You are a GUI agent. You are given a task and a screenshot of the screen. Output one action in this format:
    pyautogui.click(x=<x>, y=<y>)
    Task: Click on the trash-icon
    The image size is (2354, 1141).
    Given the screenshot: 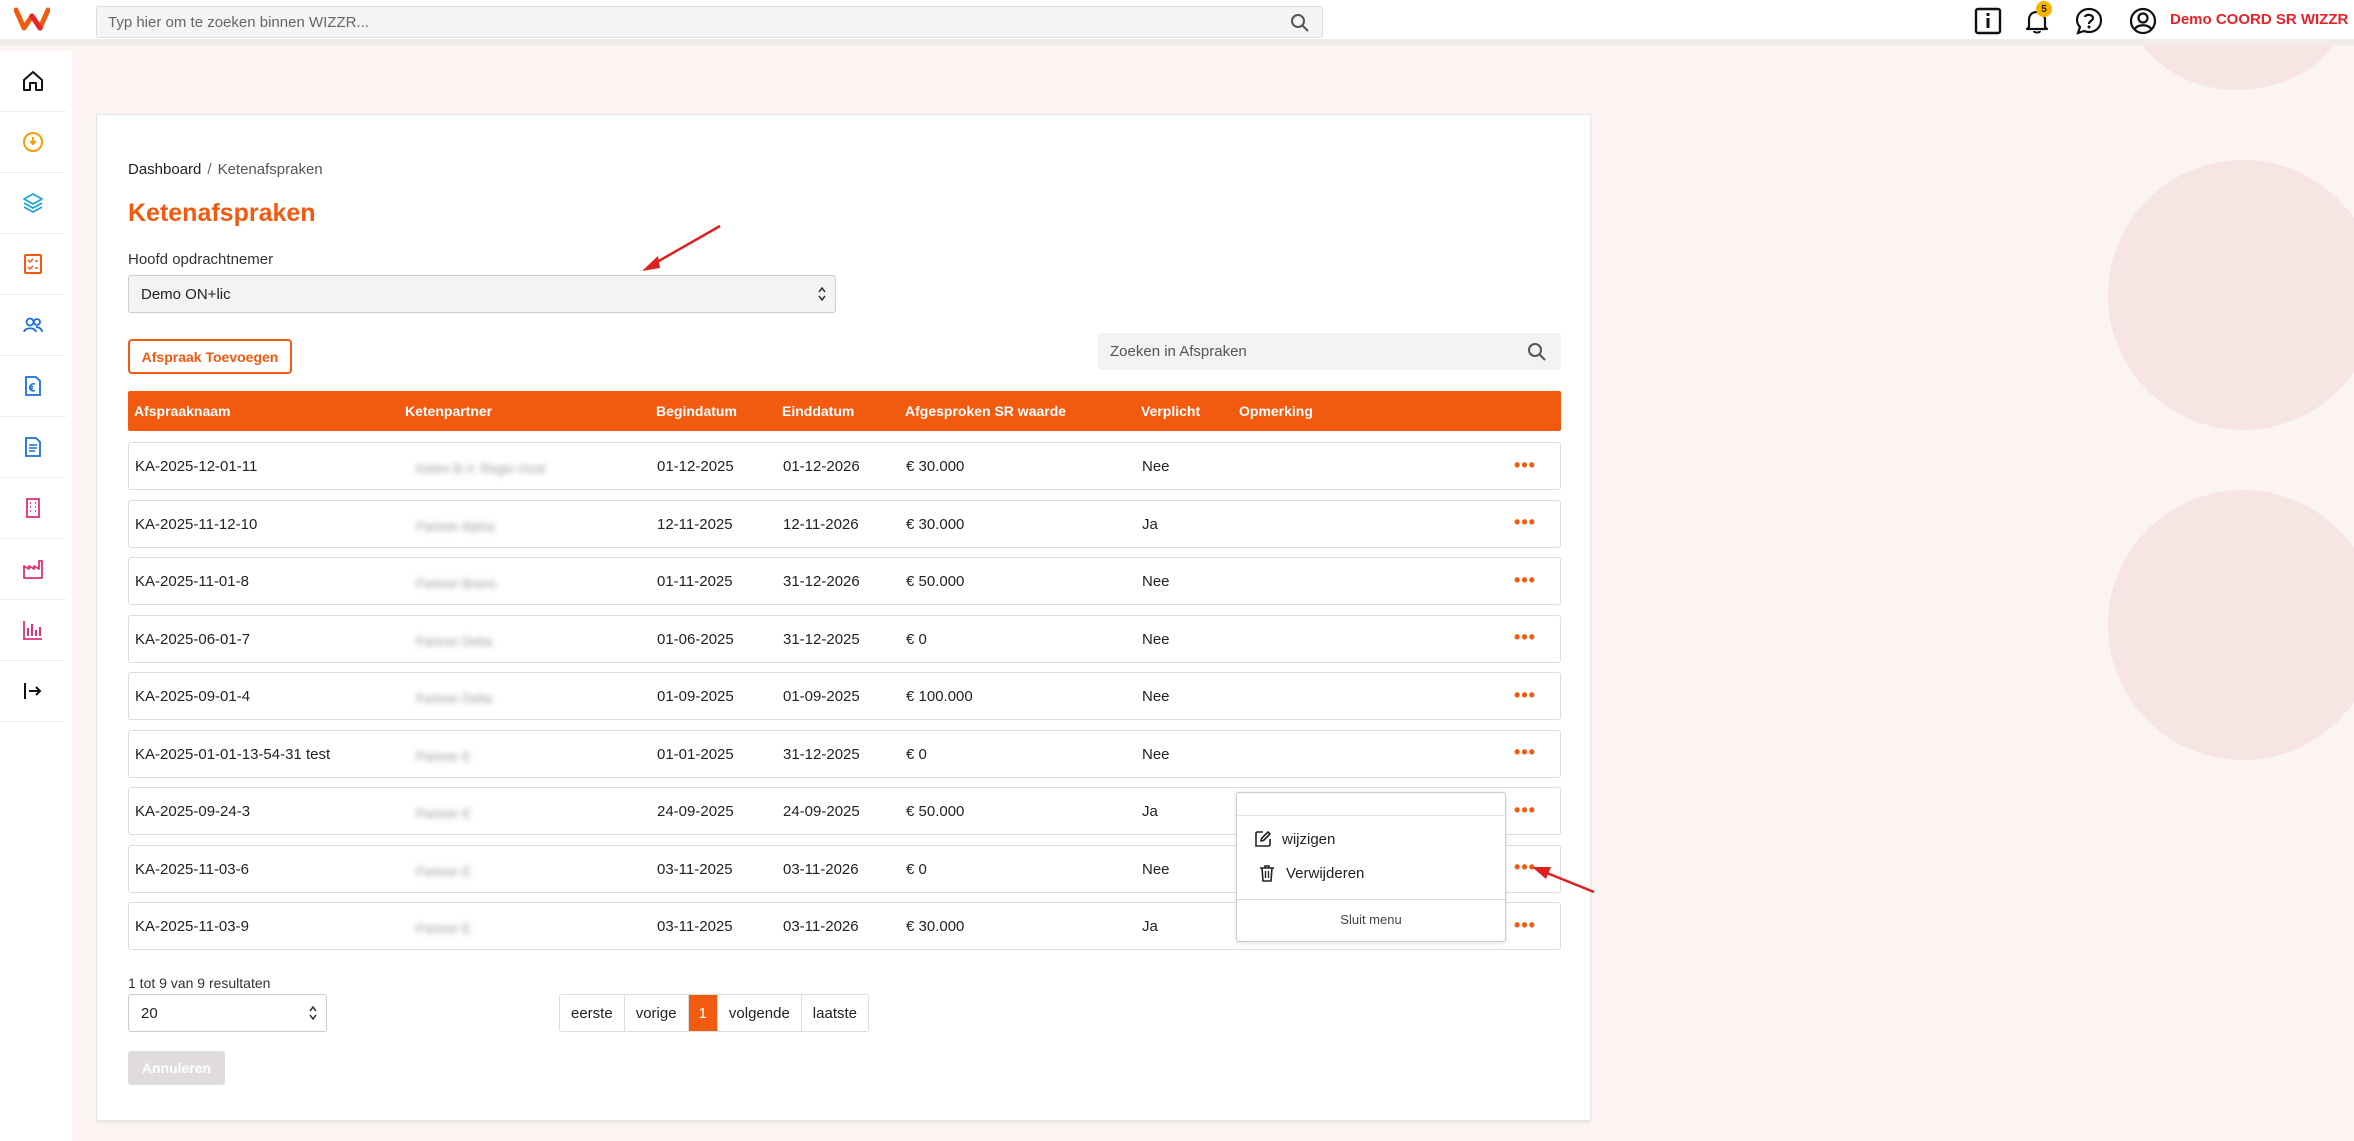 What is the action you would take?
    pyautogui.click(x=1267, y=873)
    